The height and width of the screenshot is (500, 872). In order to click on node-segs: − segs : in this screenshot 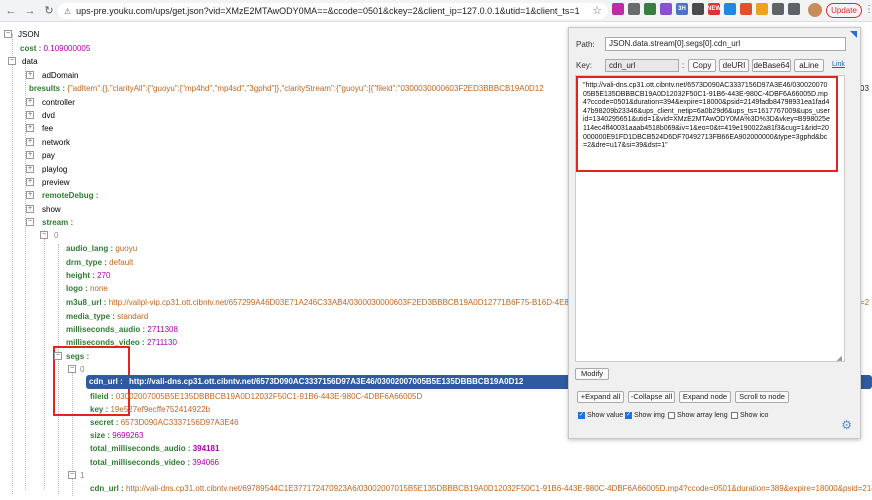, I will do `click(71, 356)`.